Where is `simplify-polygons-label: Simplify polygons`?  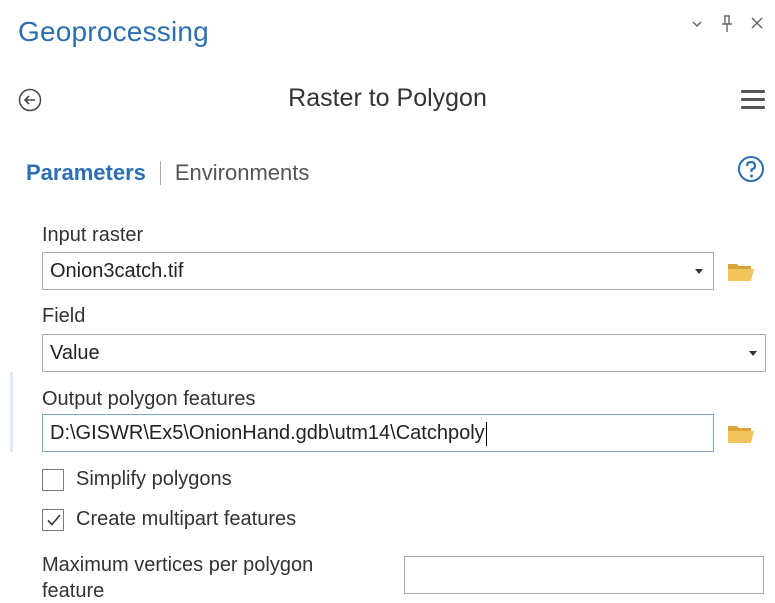
simplify-polygons-label: Simplify polygons is located at coordinates (154, 479).